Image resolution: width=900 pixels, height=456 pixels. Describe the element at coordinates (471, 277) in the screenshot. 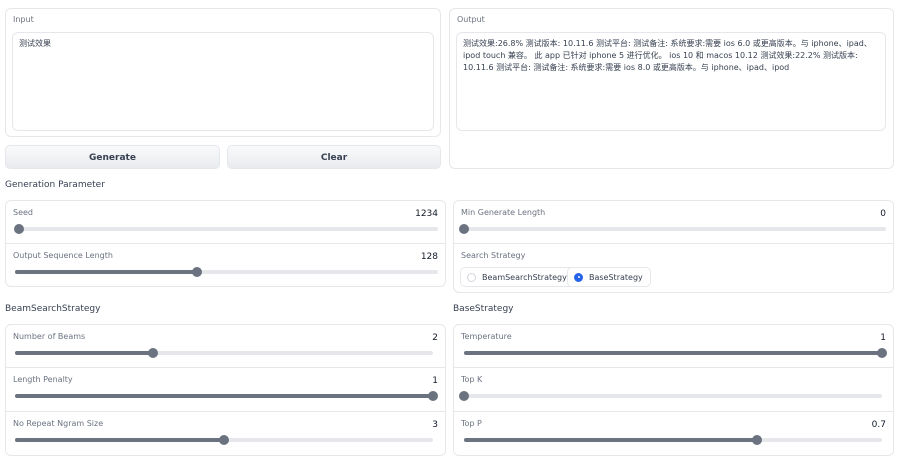

I see `radio-indicator` at that location.